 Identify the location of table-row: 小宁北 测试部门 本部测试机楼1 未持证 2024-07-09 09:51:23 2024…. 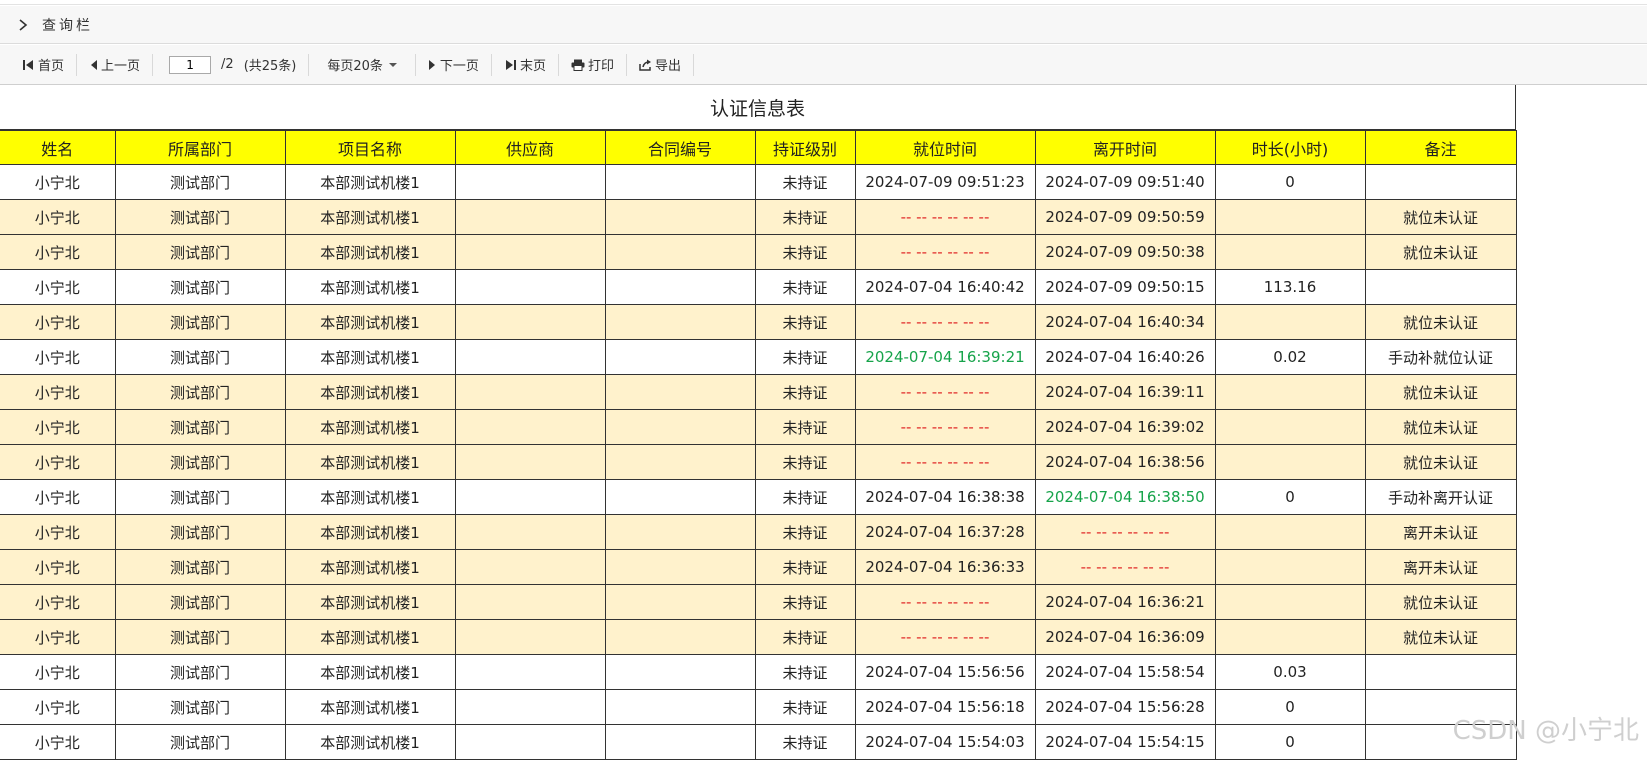
(758, 182).